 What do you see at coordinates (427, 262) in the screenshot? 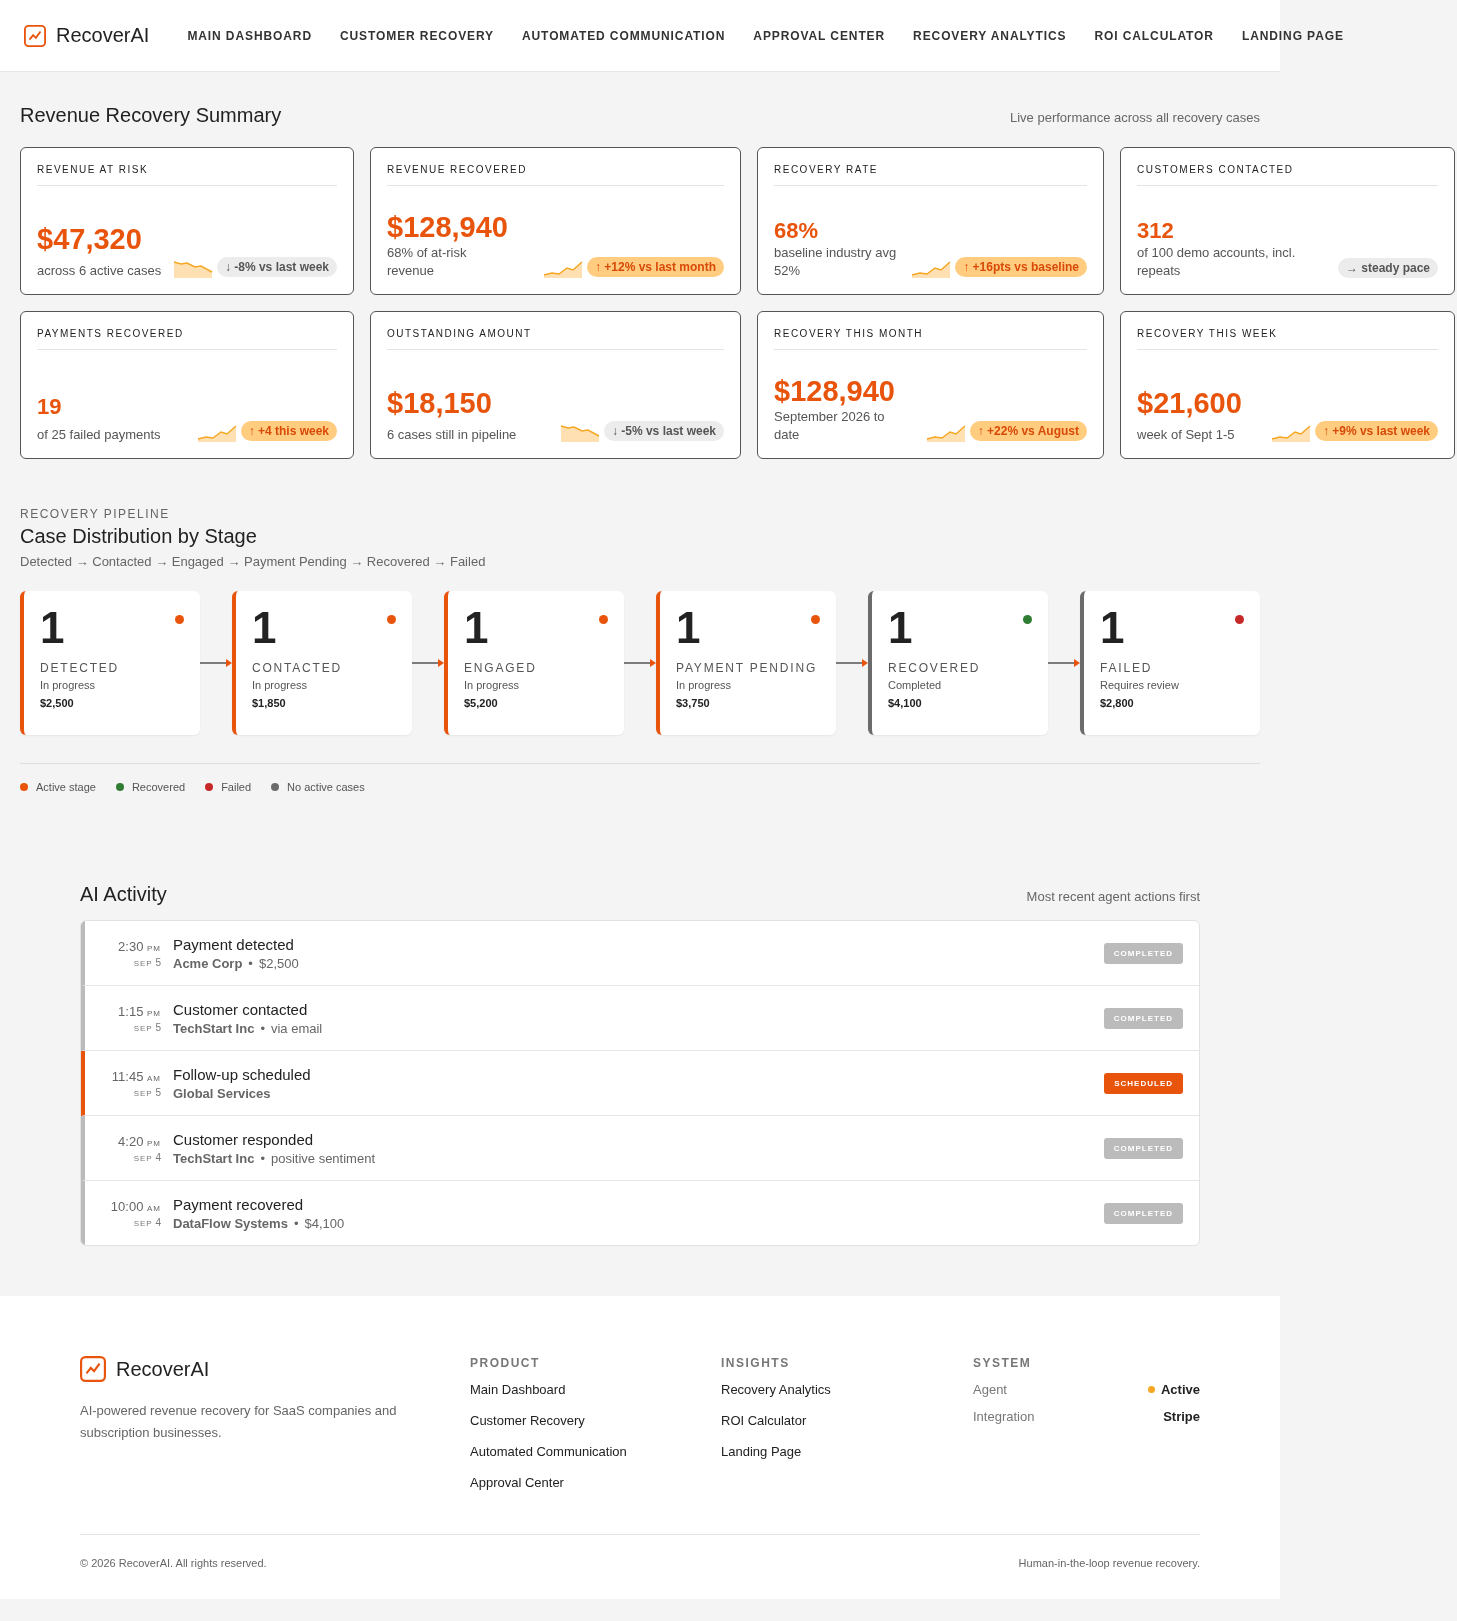
I see `metric-note: 68% of at-risk revenue` at bounding box center [427, 262].